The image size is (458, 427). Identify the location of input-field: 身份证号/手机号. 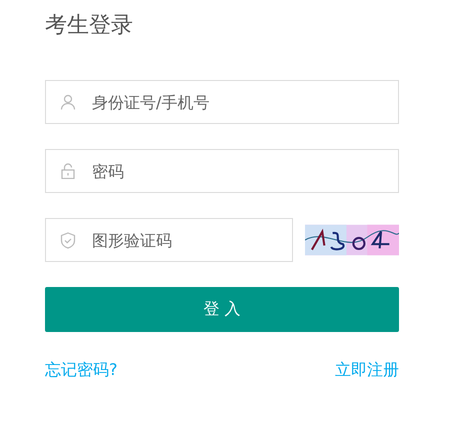
(222, 102).